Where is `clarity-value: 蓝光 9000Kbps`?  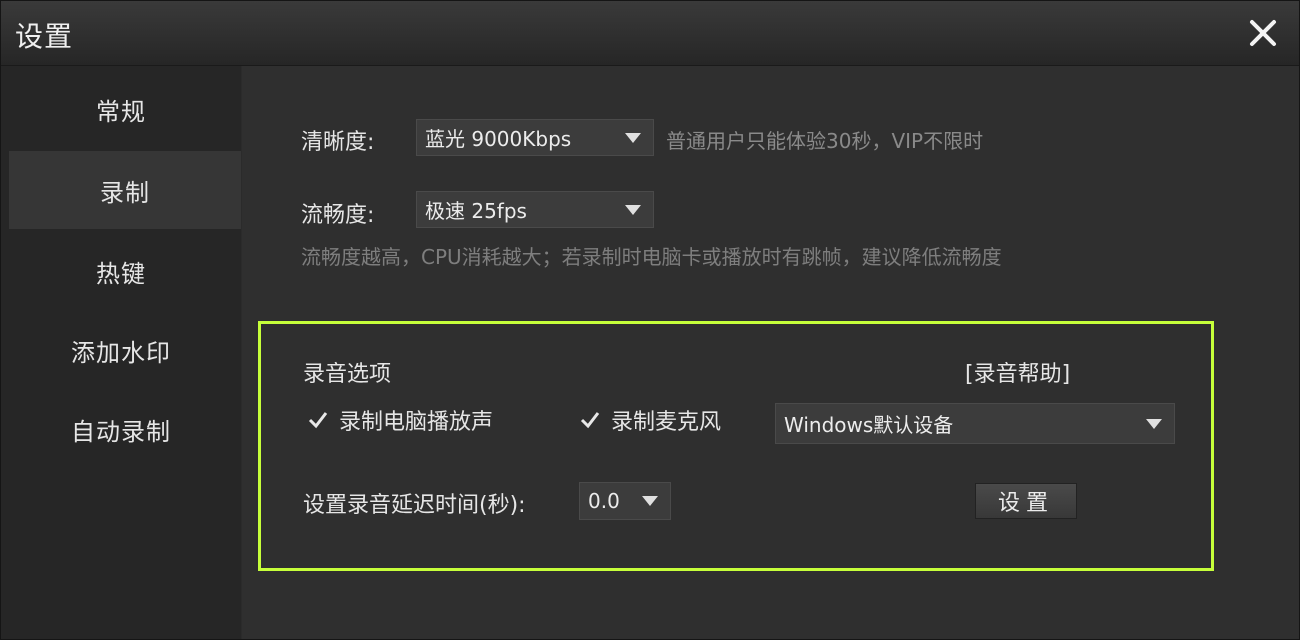 clarity-value: 蓝光 9000Kbps is located at coordinates (498, 139).